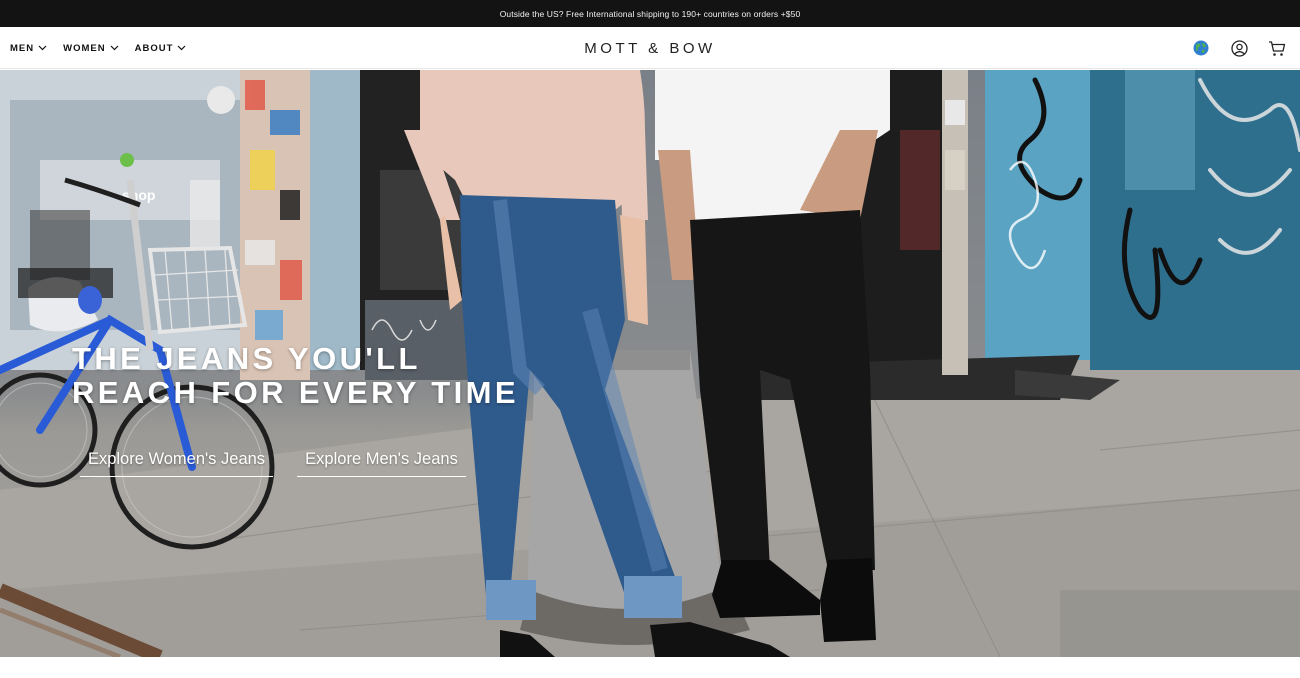 The image size is (1300, 678). What do you see at coordinates (381, 460) in the screenshot?
I see `explore-mens-jeans-link: Explore Men's Jeans` at bounding box center [381, 460].